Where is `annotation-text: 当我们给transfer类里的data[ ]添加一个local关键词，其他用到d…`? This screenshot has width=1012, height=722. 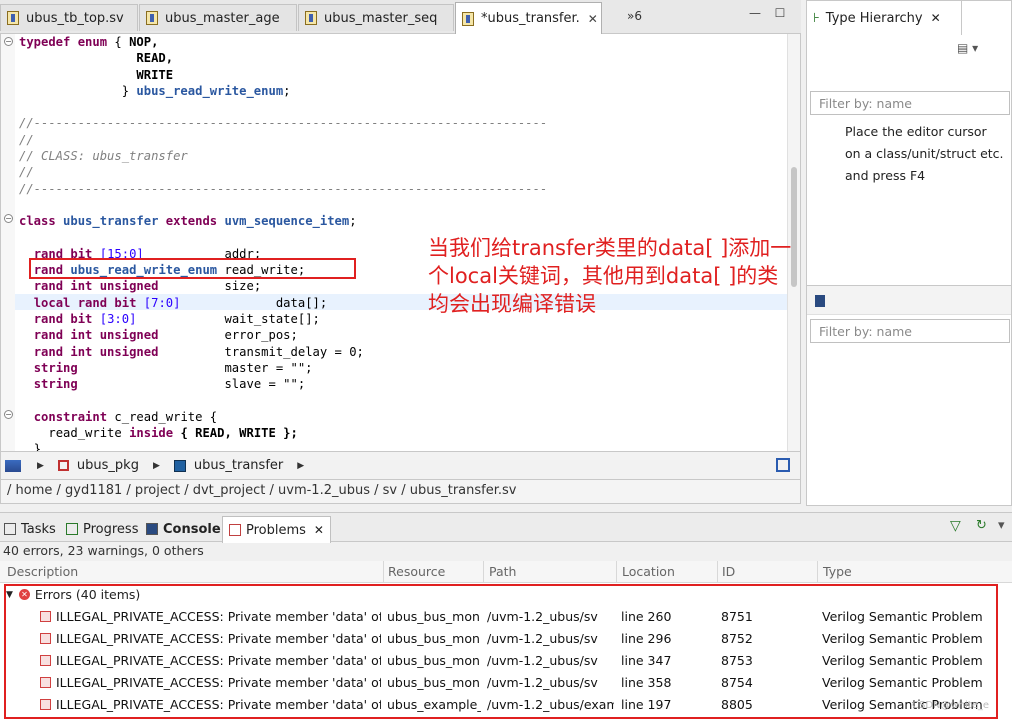
annotation-text: 当我们给transfer类里的data[ ]添加一个local关键词，其他用到d… is located at coordinates (610, 276).